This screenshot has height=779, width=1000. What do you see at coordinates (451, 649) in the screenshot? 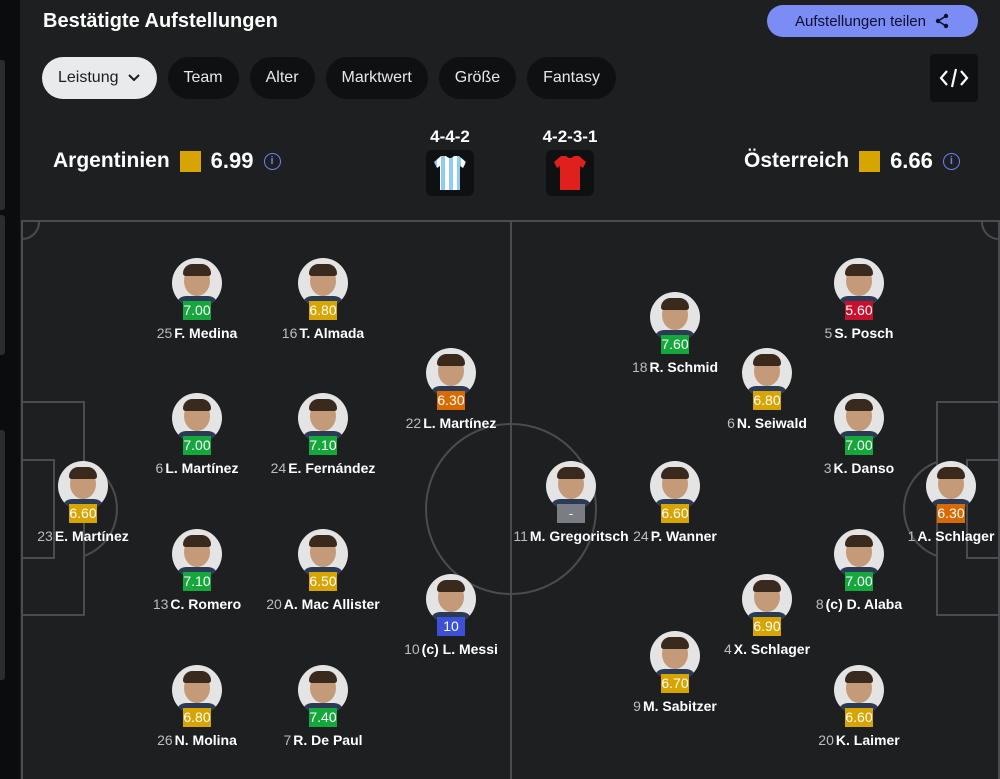
I see `player-name: 10 (c) L. Messi` at bounding box center [451, 649].